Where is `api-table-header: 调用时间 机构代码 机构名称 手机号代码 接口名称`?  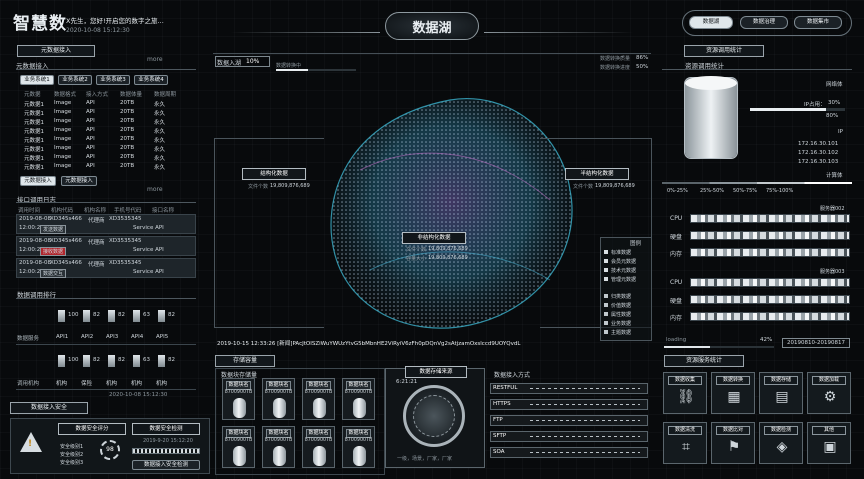 api-table-header: 调用时间 机构代码 机构名称 手机号代码 接口名称 is located at coordinates (105, 210).